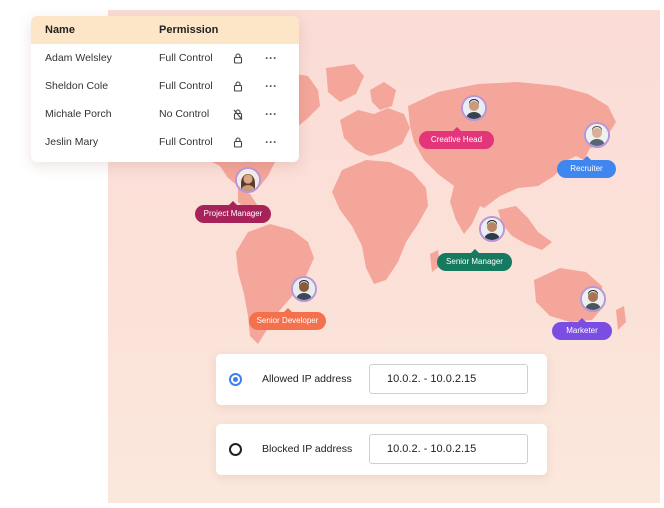 The width and height of the screenshot is (664, 508). I want to click on allowed-ip-label: Allowed IP address, so click(307, 379).